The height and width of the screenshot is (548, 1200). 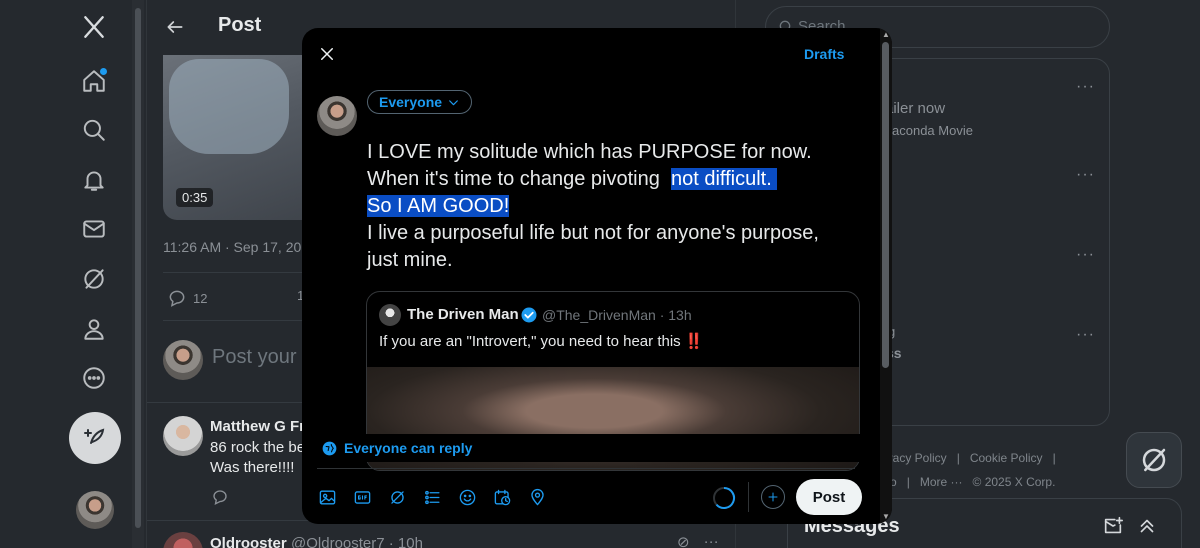 I want to click on selected-text: So I AM GOOD!, so click(x=438, y=206).